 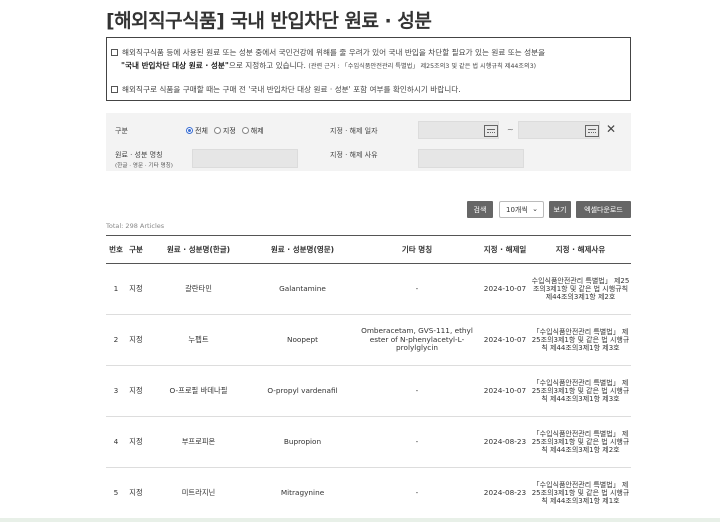 I want to click on type-radio-group: 전체 지정 해제, so click(x=225, y=131).